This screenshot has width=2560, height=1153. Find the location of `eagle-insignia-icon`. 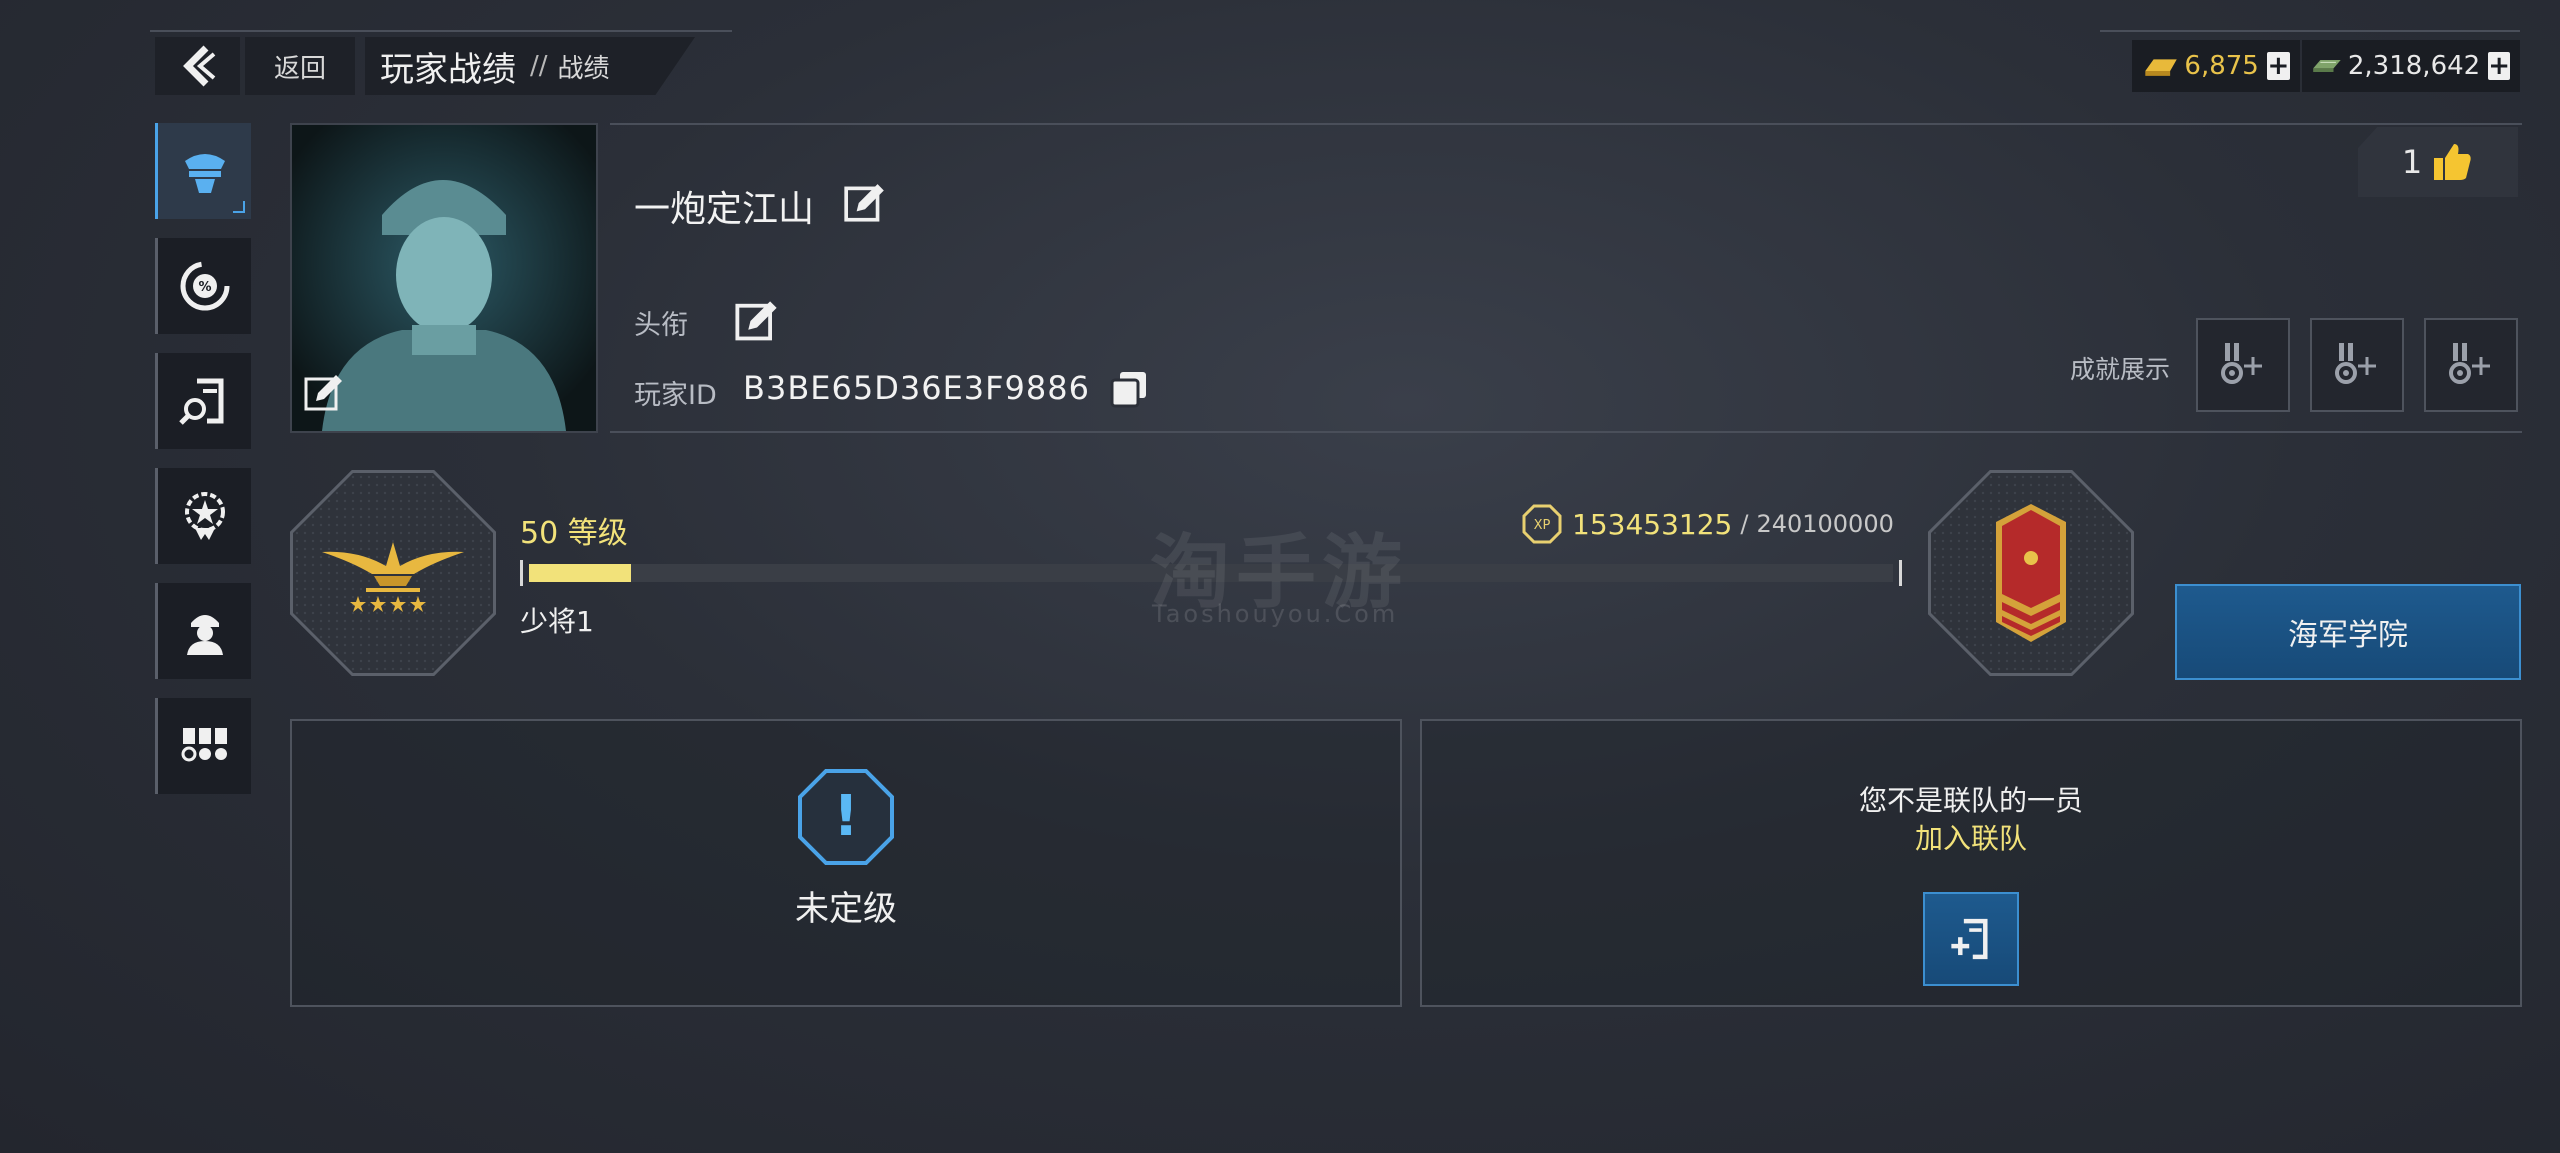

eagle-insignia-icon is located at coordinates (393, 577).